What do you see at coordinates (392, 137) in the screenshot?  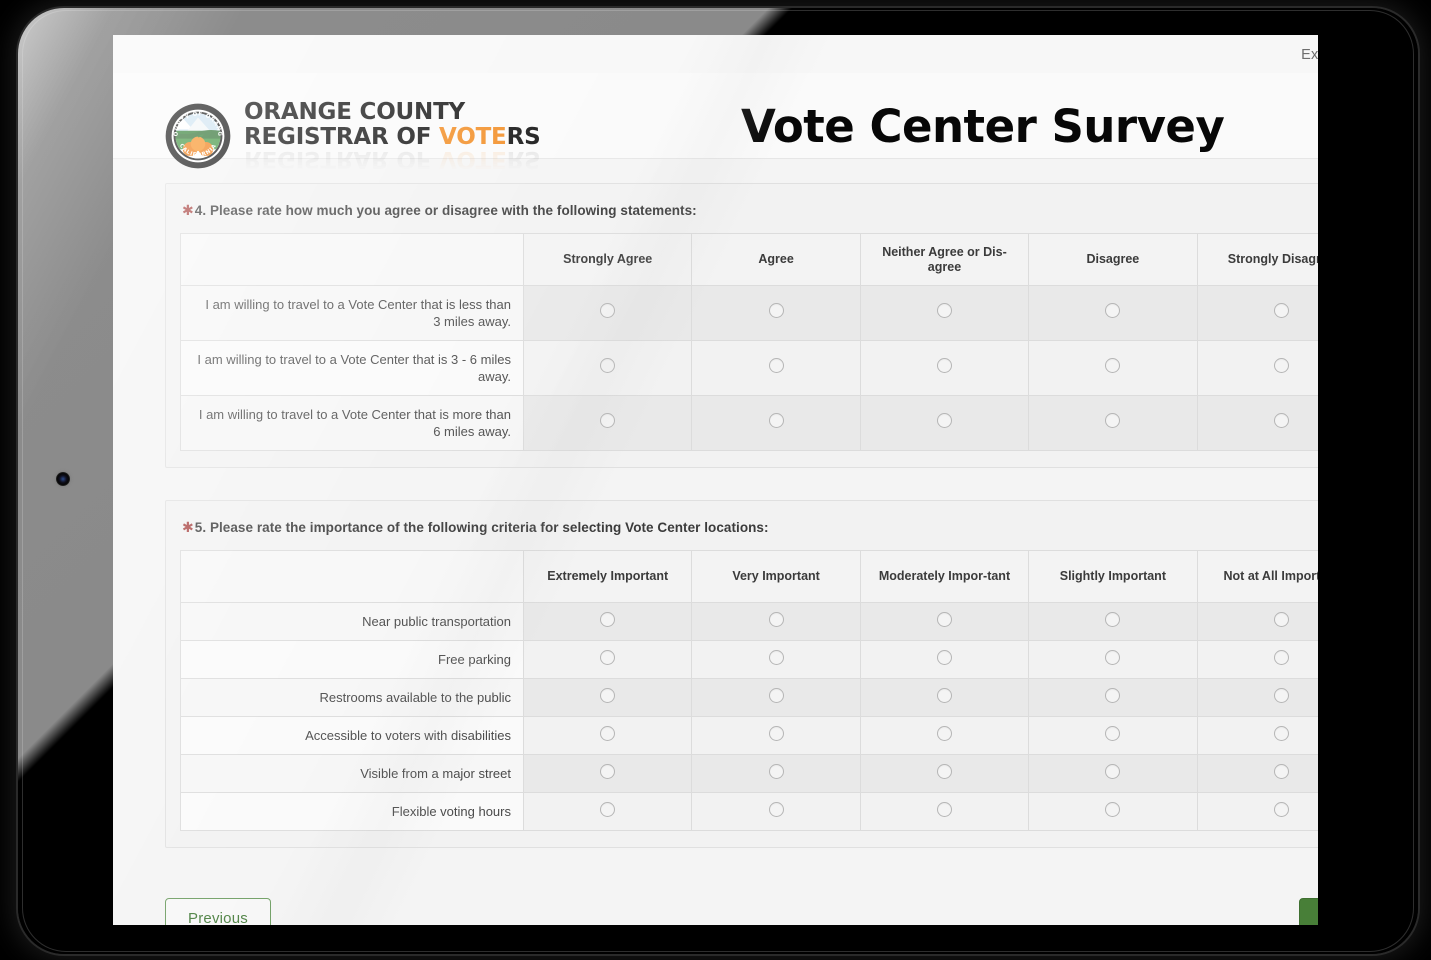 I see `logo-line-2: REGISTRAR OF VOTERS` at bounding box center [392, 137].